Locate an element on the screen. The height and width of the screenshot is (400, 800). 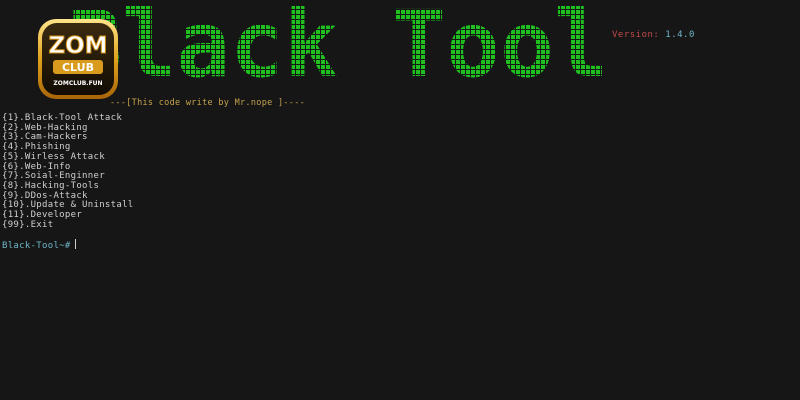
text-cursor is located at coordinates (75, 244).